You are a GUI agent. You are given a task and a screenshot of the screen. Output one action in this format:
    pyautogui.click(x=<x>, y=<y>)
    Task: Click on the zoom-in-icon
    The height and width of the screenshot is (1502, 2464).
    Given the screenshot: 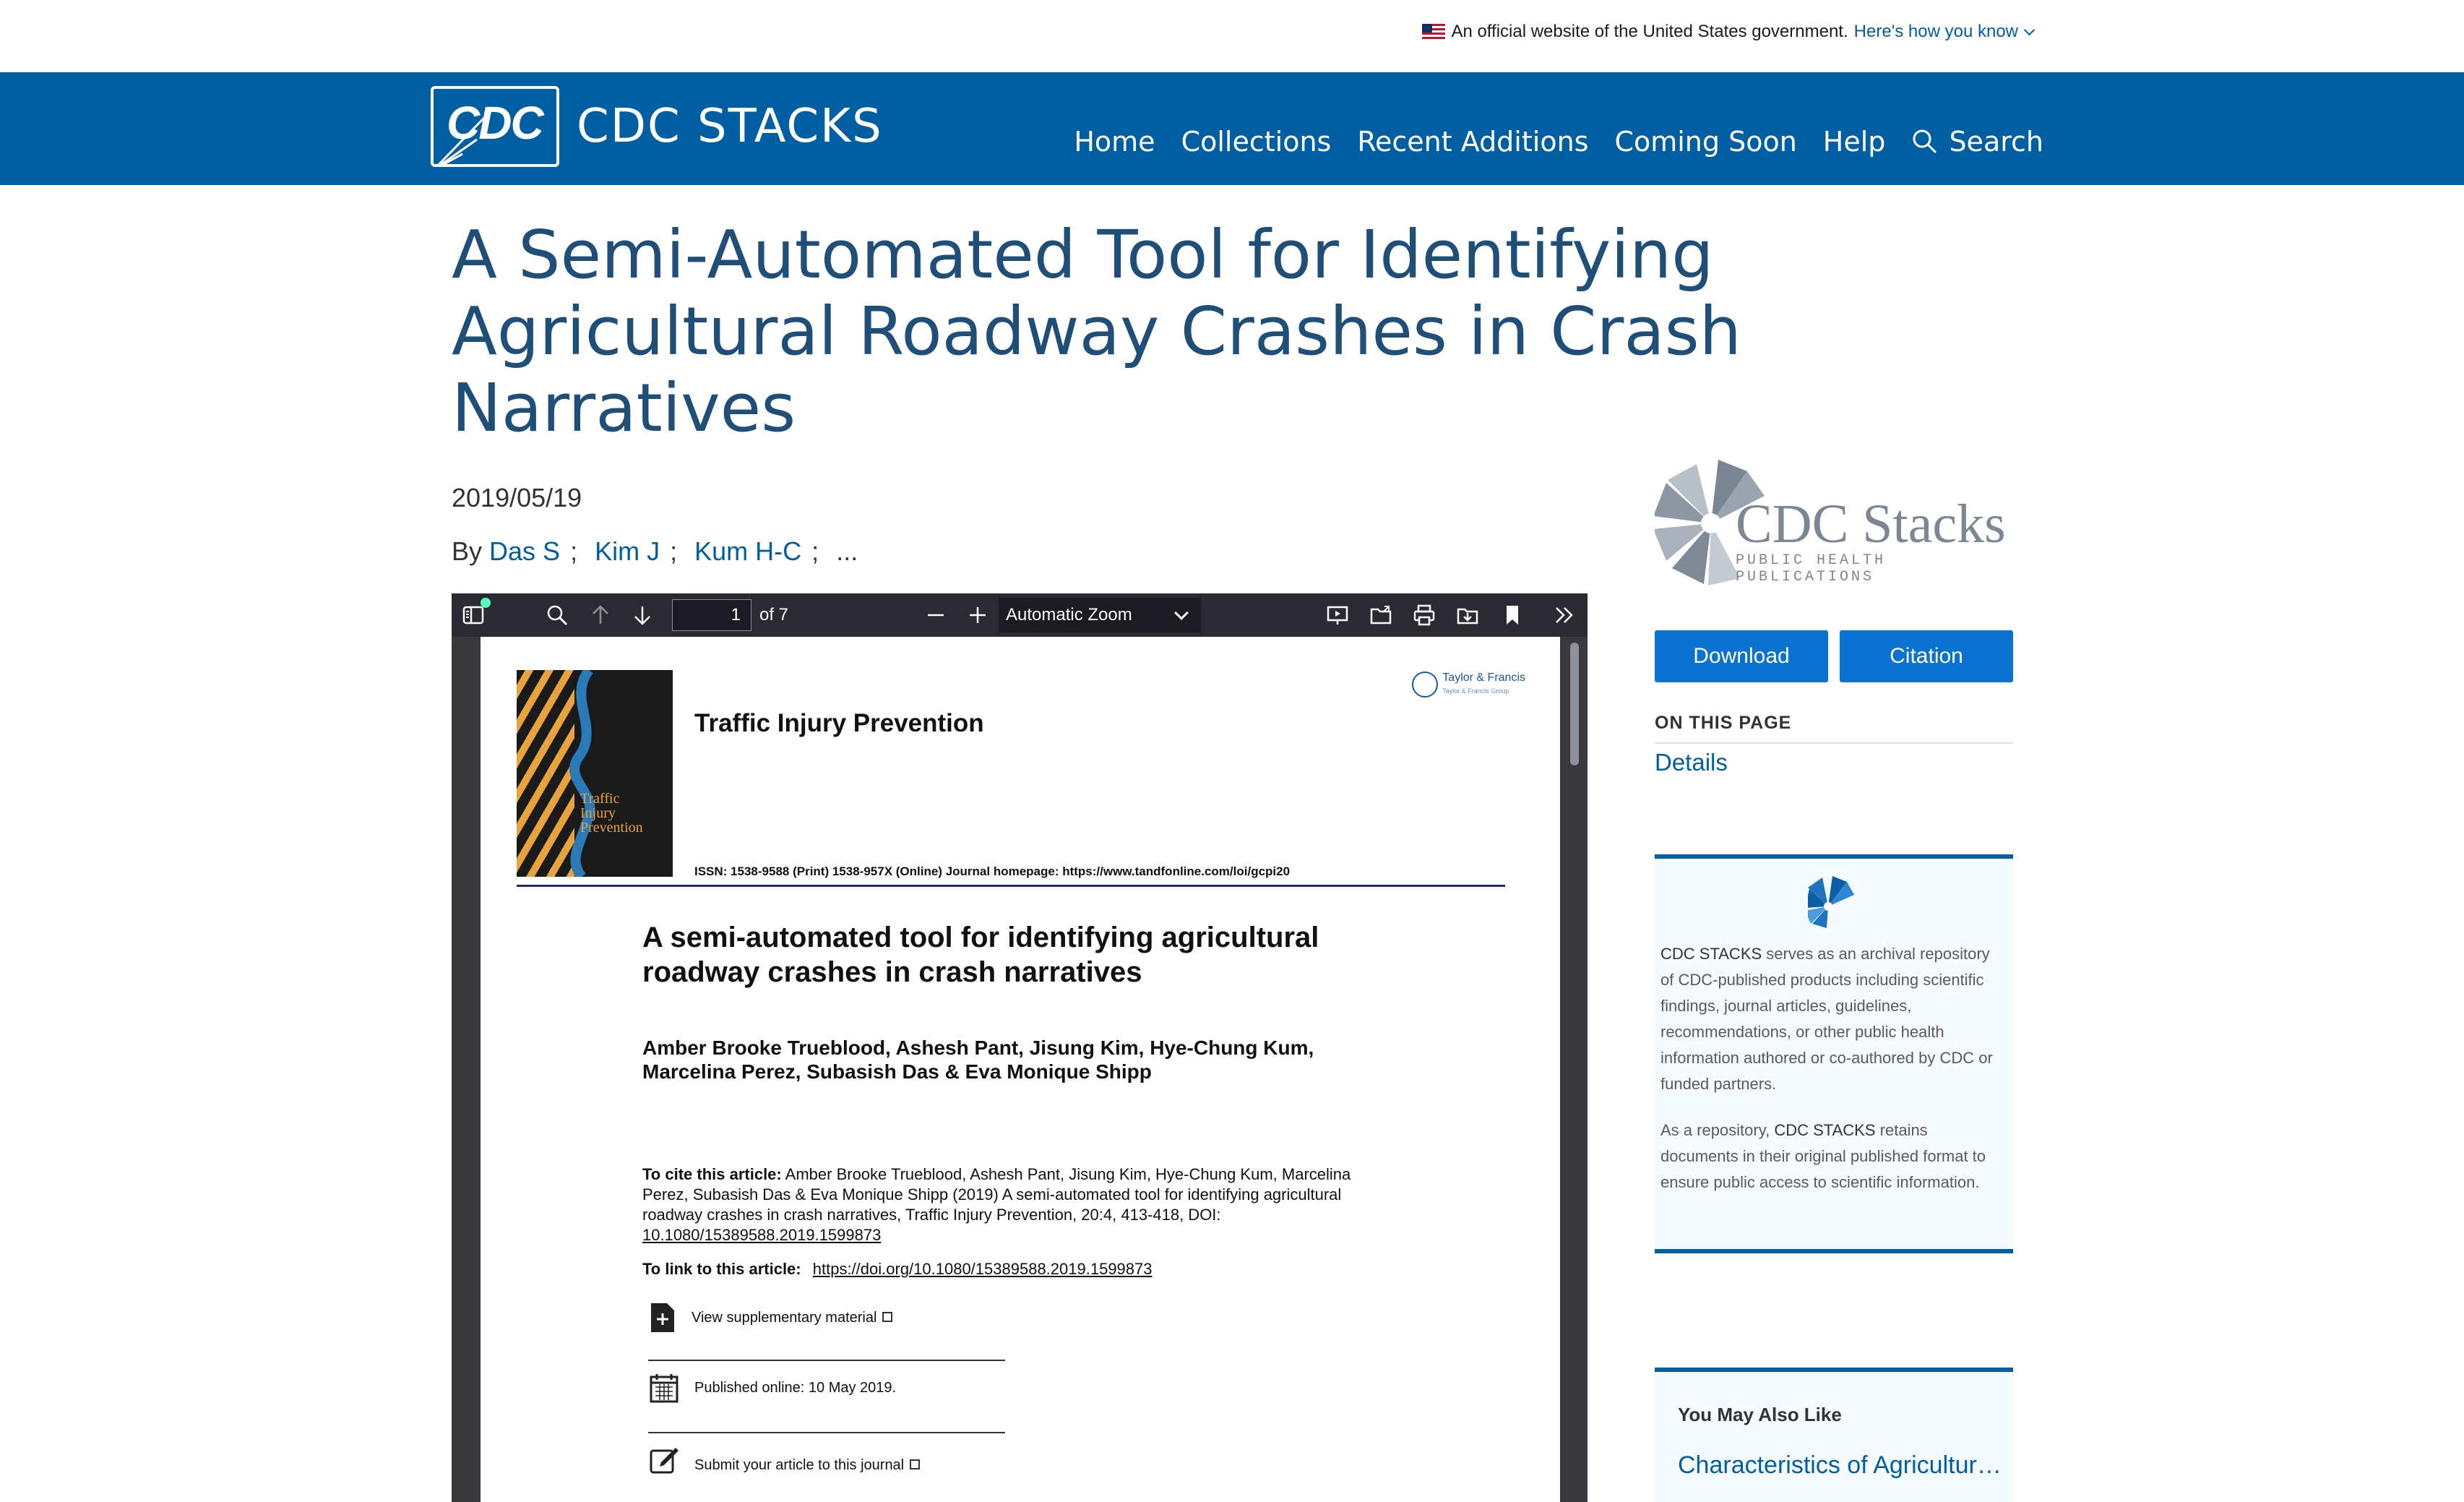 What is the action you would take?
    pyautogui.click(x=977, y=615)
    